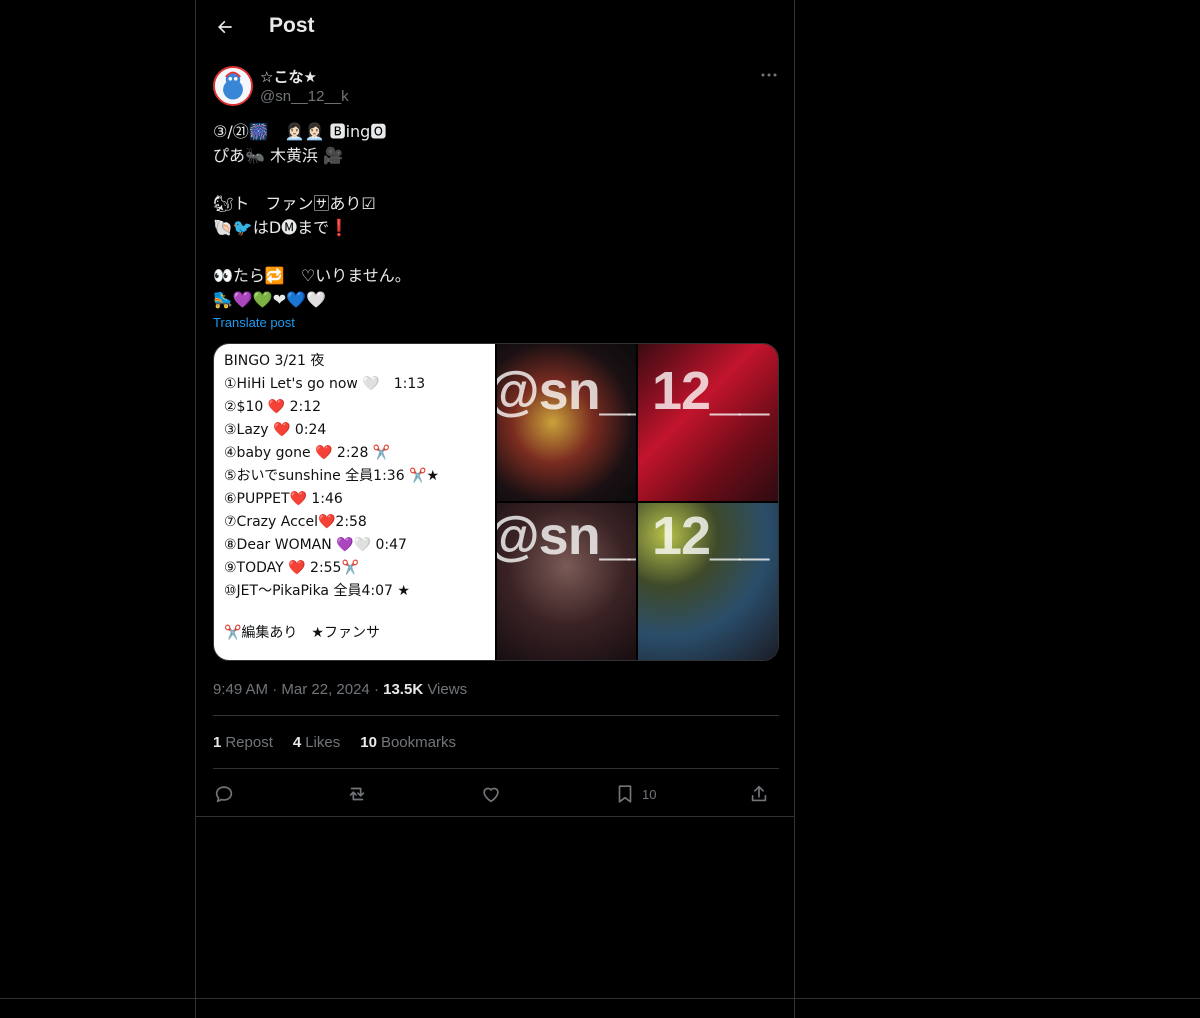  Describe the element at coordinates (566, 536) in the screenshot. I see `watermark: @sn__` at that location.